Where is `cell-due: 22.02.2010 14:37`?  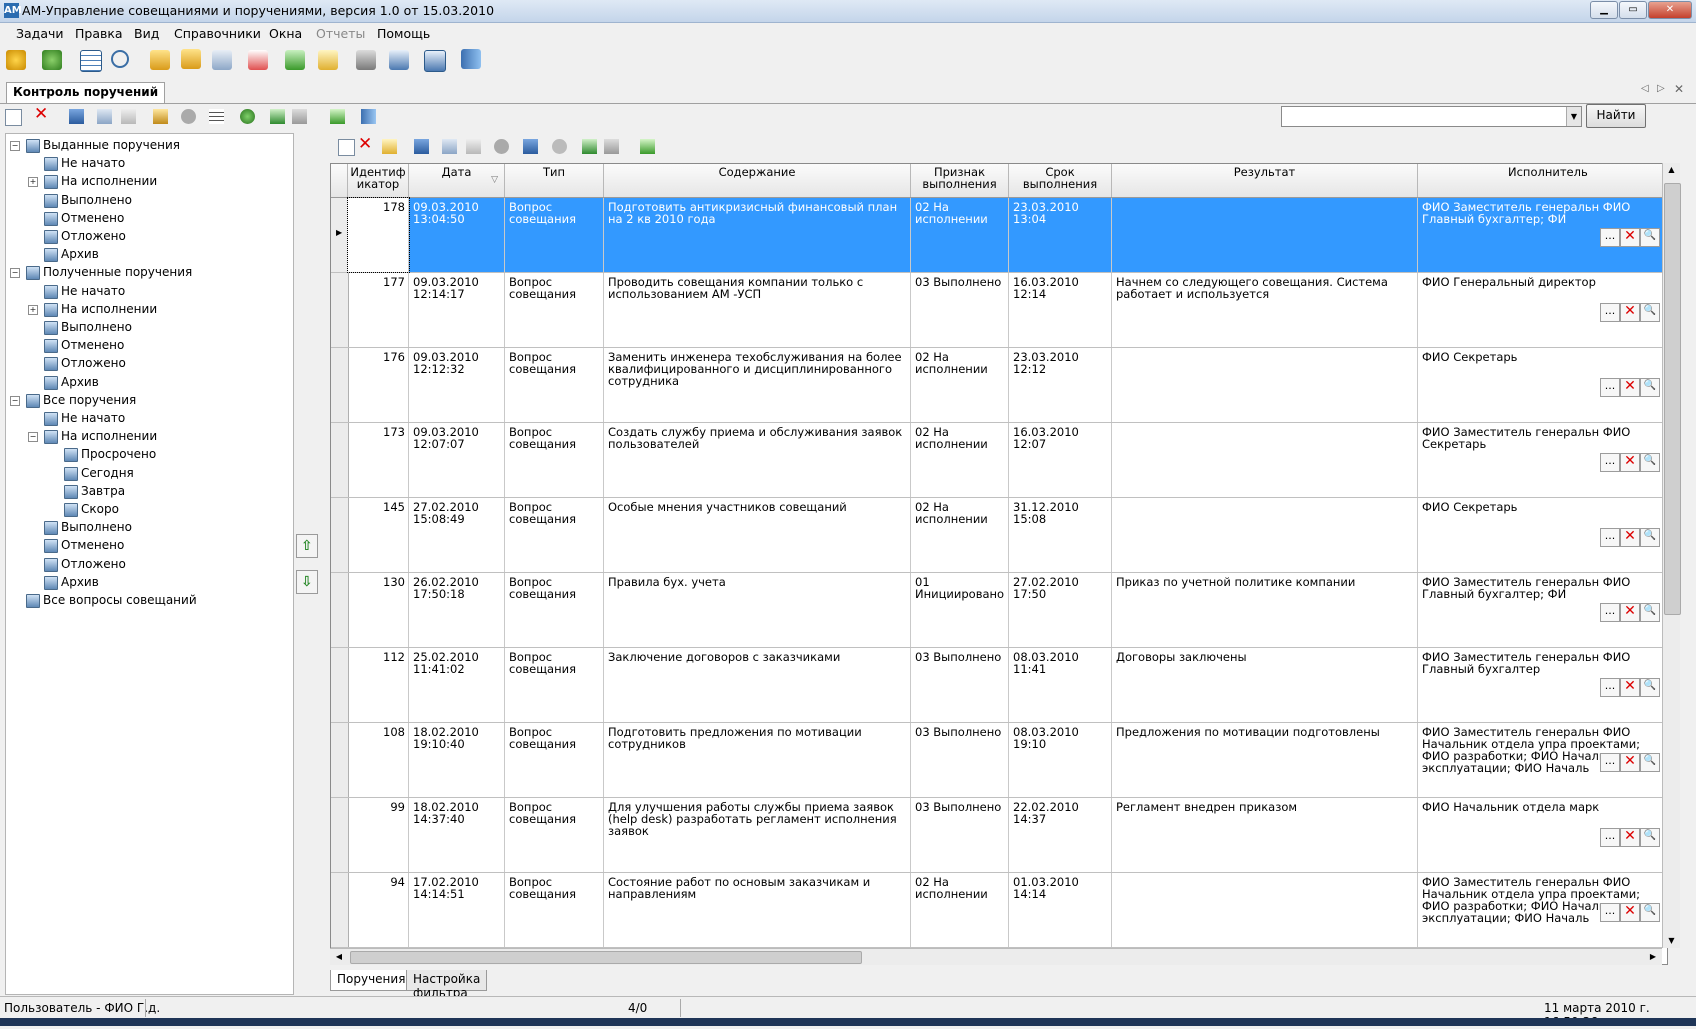
cell-due: 22.02.2010 14:37 is located at coordinates (1060, 835).